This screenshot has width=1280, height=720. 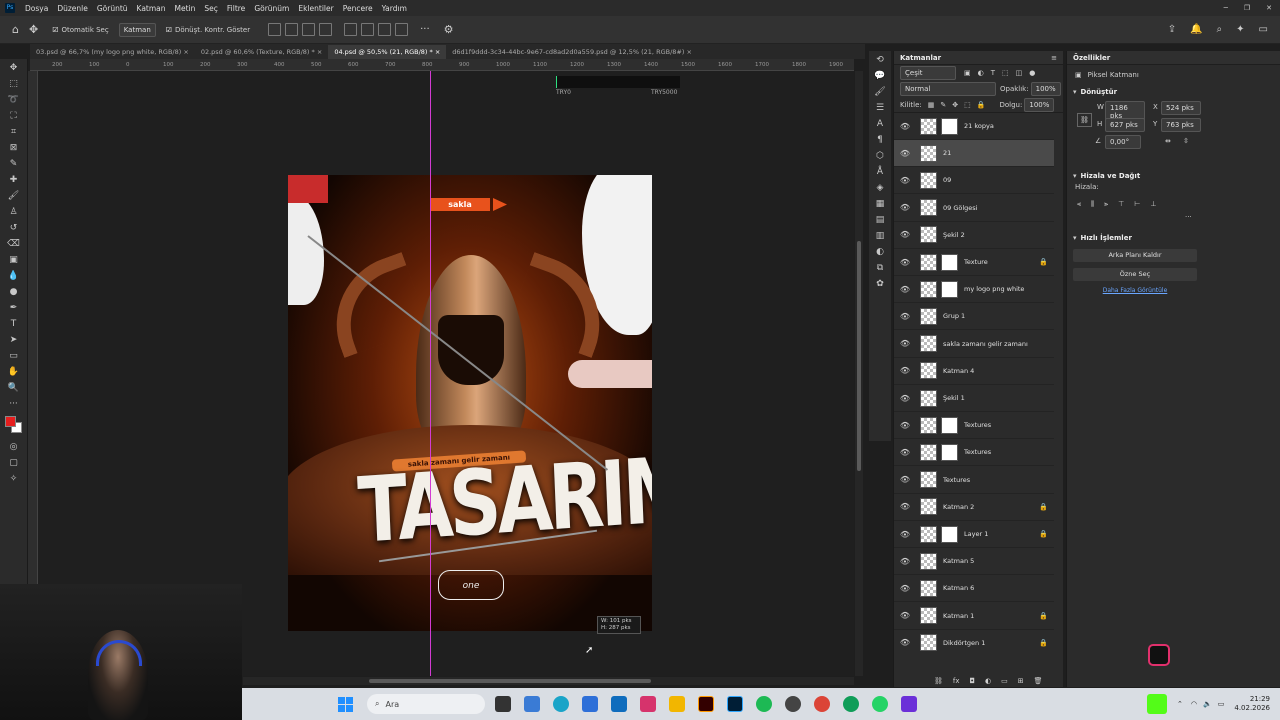 What do you see at coordinates (974, 181) in the screenshot?
I see `layer-row: 👁 09` at bounding box center [974, 181].